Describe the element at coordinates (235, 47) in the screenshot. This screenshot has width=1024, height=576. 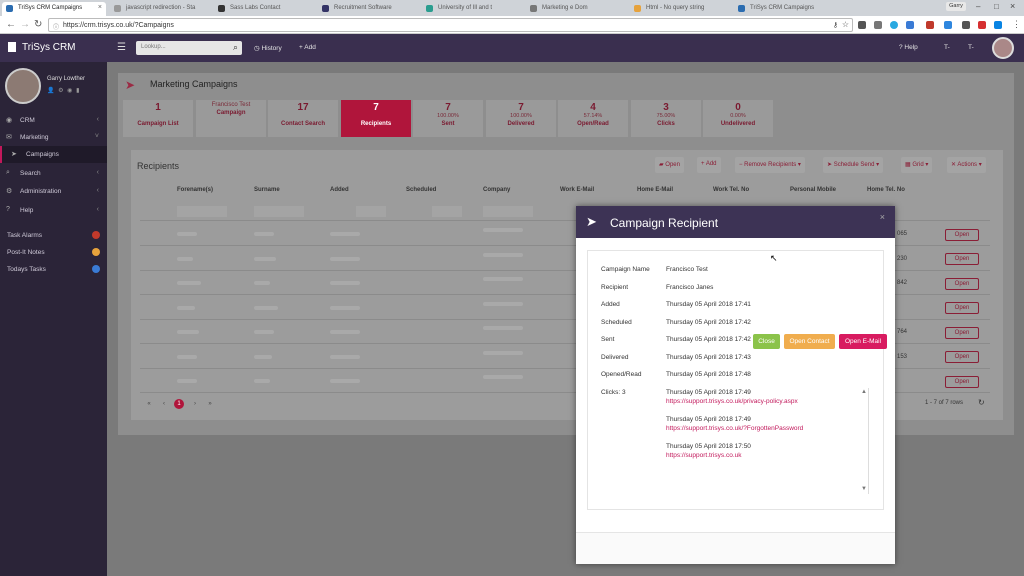
I see `search-icon: ⌕` at that location.